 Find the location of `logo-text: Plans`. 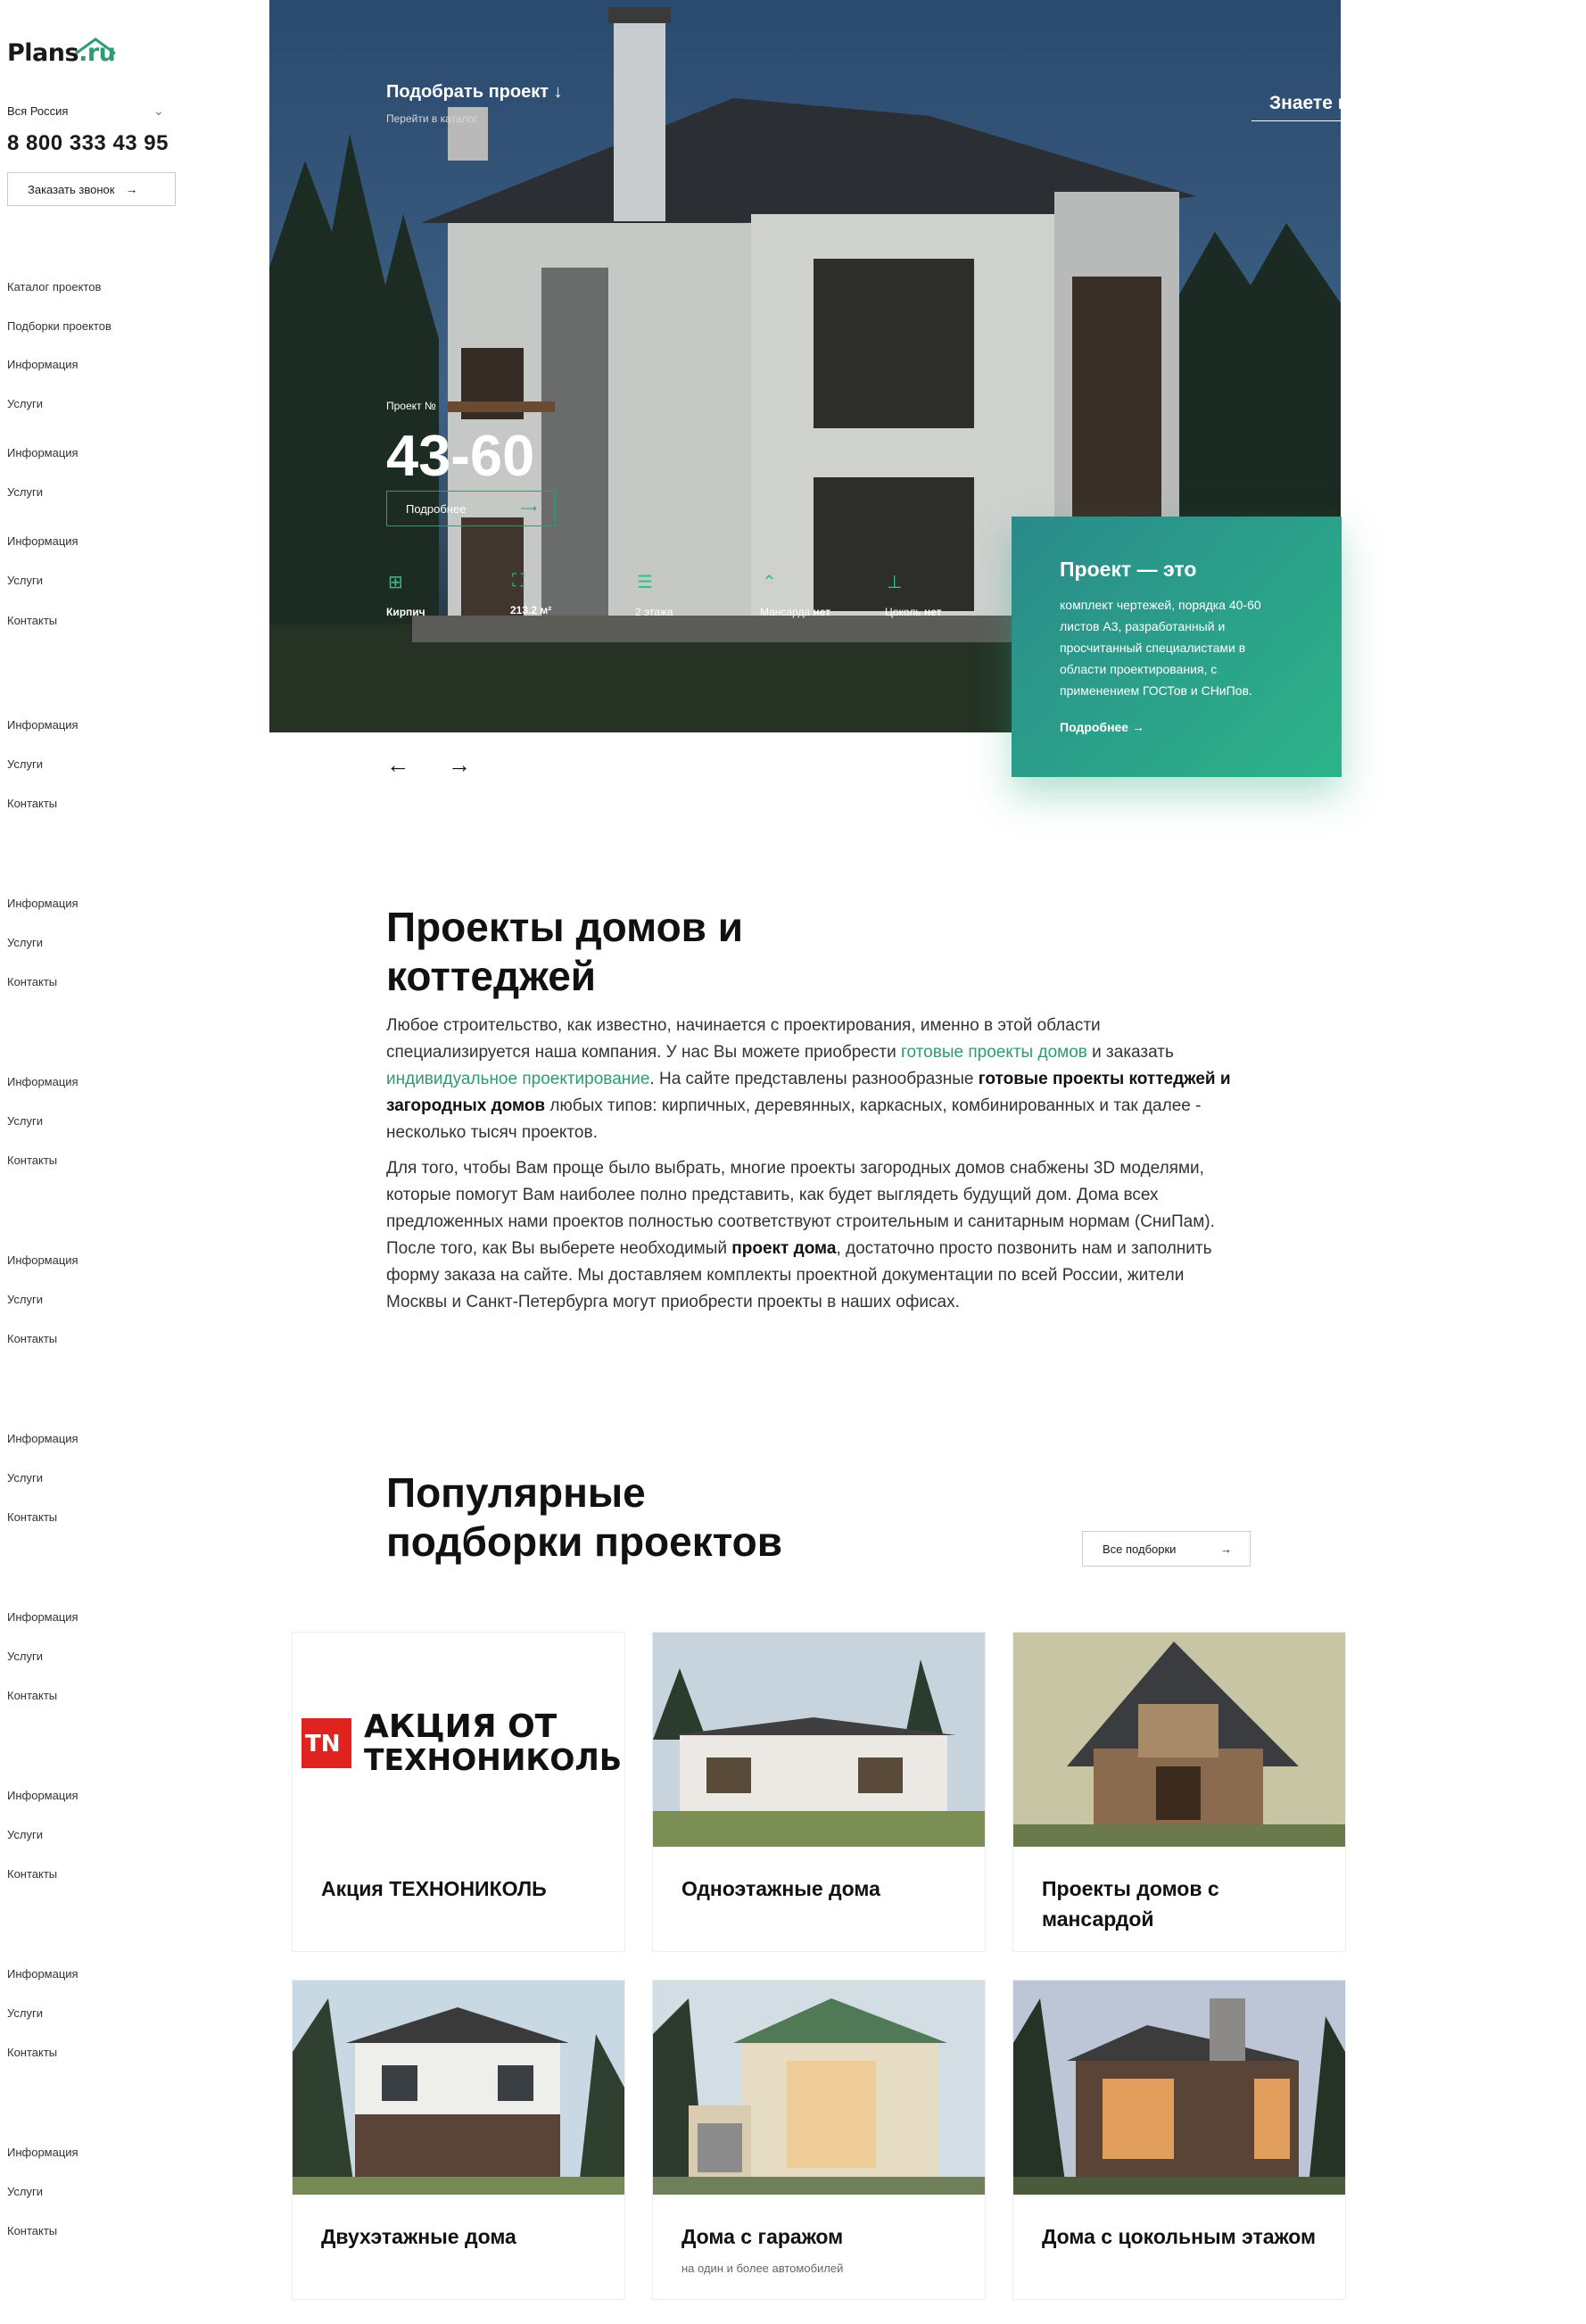

logo-text: Plans is located at coordinates (43, 53).